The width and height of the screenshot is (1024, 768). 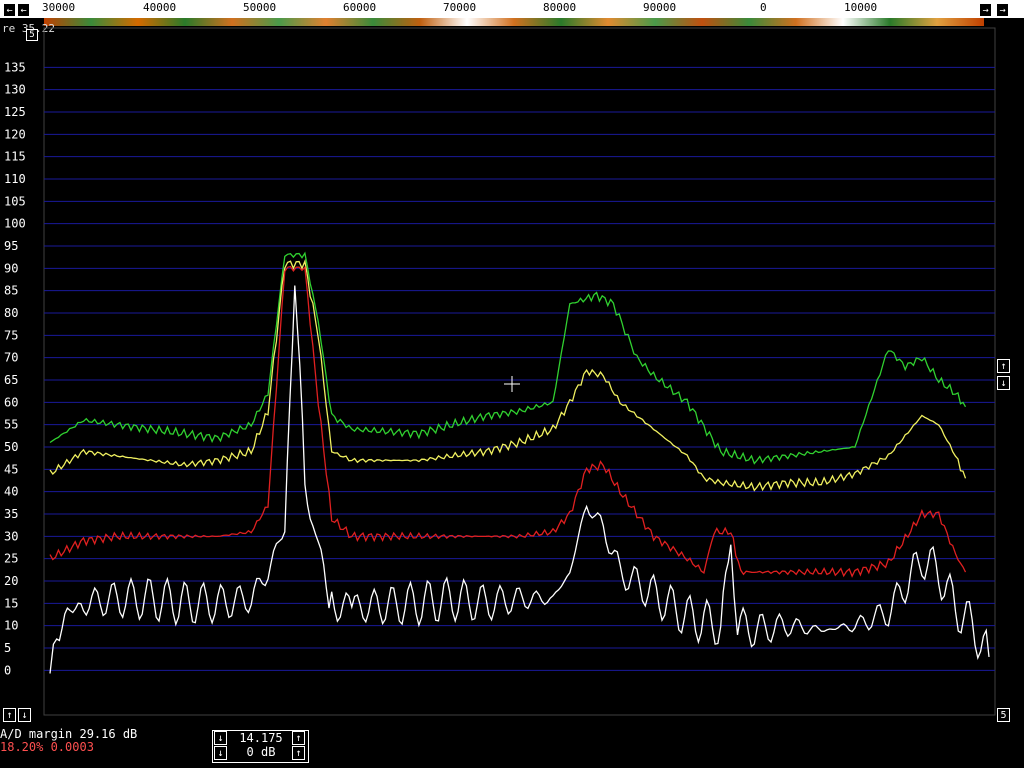 What do you see at coordinates (11, 425) in the screenshot?
I see `y-tick-label-55: 55` at bounding box center [11, 425].